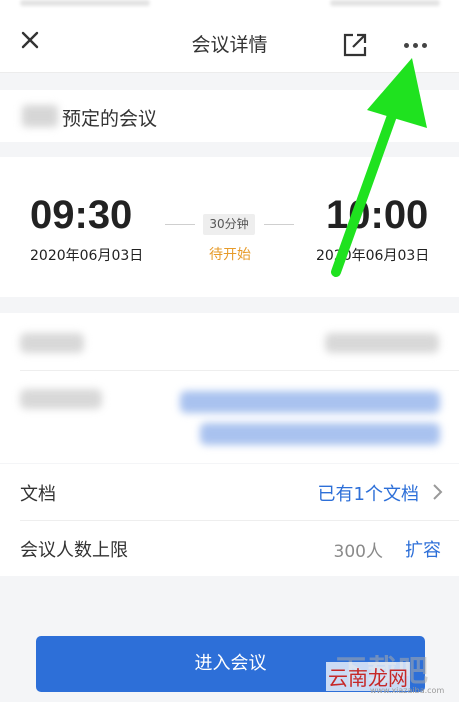 The width and height of the screenshot is (459, 702). Describe the element at coordinates (385, 3) in the screenshot. I see `status-bar-blur-right` at that location.